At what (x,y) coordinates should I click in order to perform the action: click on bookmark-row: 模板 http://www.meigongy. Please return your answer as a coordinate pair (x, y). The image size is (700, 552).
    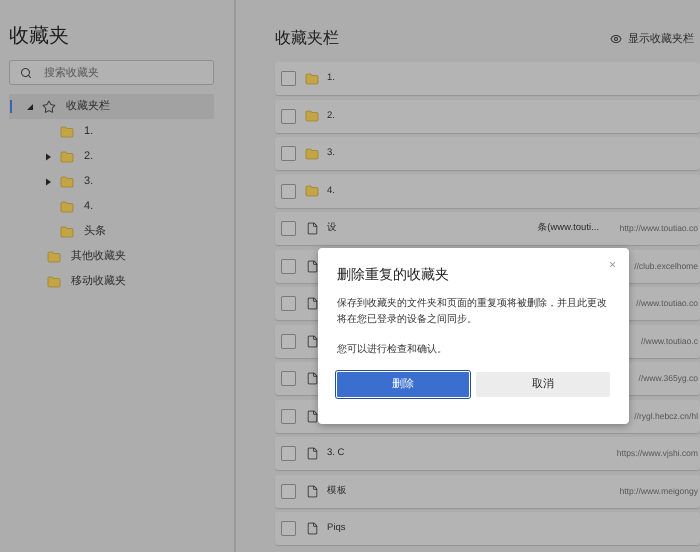
    Looking at the image, I should click on (487, 491).